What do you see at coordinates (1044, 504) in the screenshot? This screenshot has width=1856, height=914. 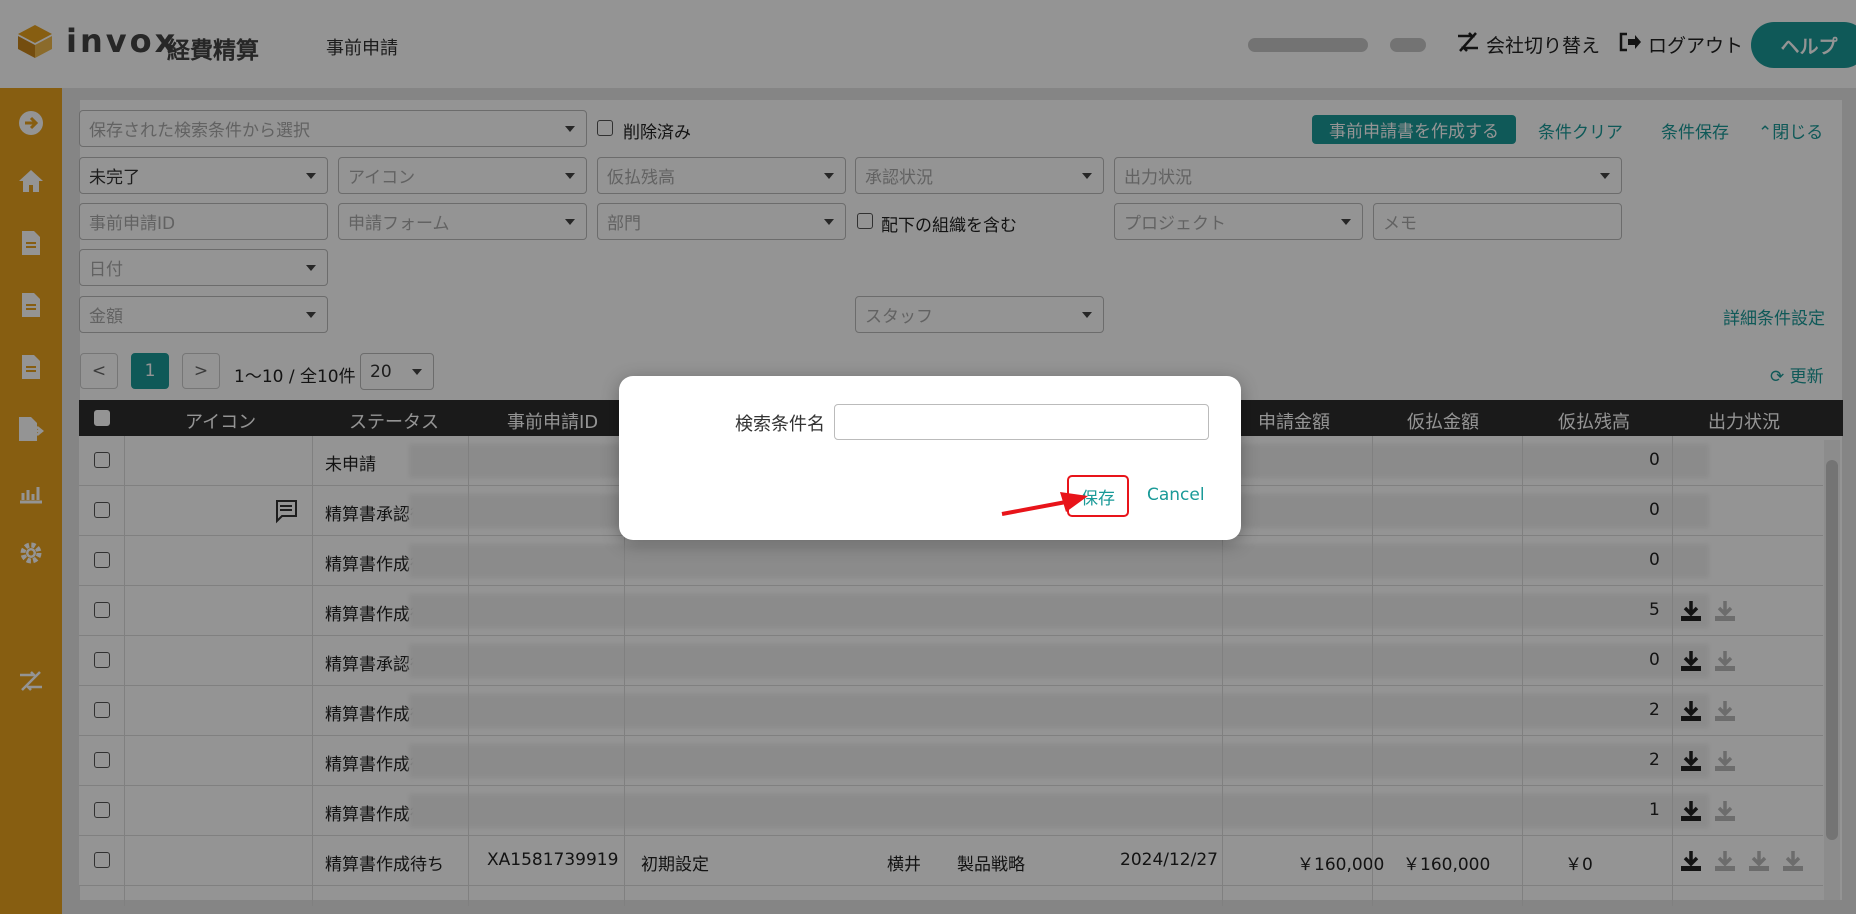 I see `red-arrow-annotation` at bounding box center [1044, 504].